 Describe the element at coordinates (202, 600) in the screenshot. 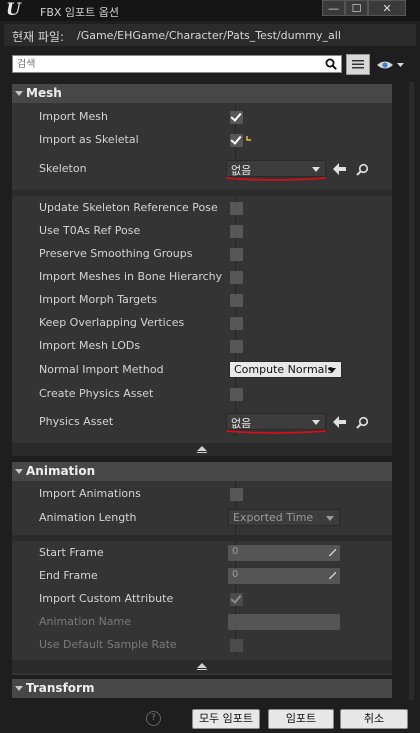

I see `import-custom-attribute-row: Import Custom Attribute` at that location.